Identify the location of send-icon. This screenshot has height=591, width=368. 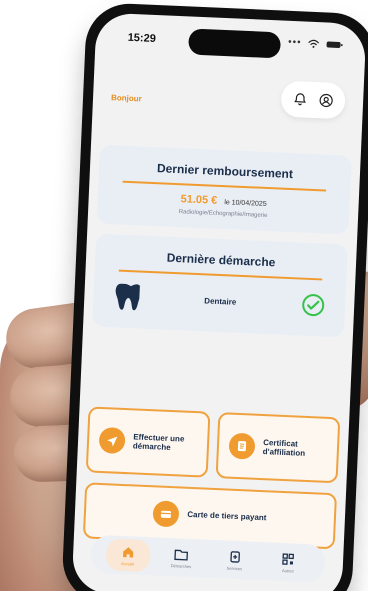
(112, 440).